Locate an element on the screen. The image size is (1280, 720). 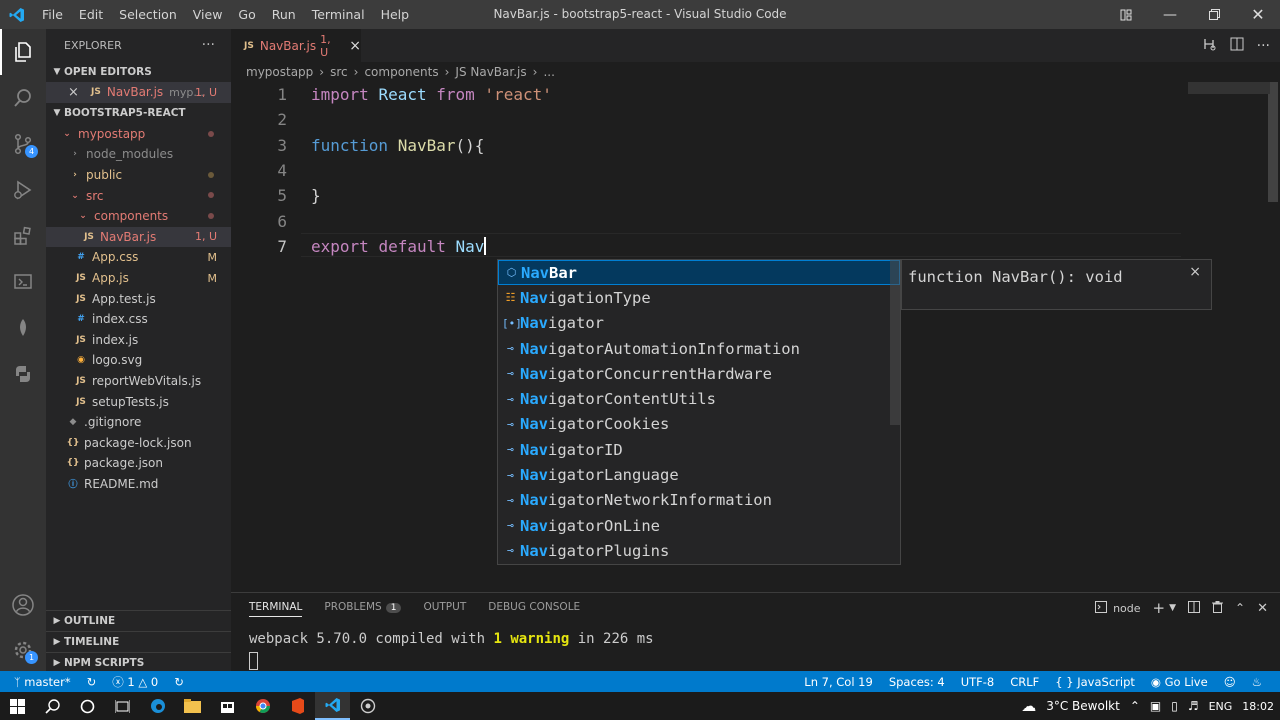
menu-view: View is located at coordinates (208, 14).